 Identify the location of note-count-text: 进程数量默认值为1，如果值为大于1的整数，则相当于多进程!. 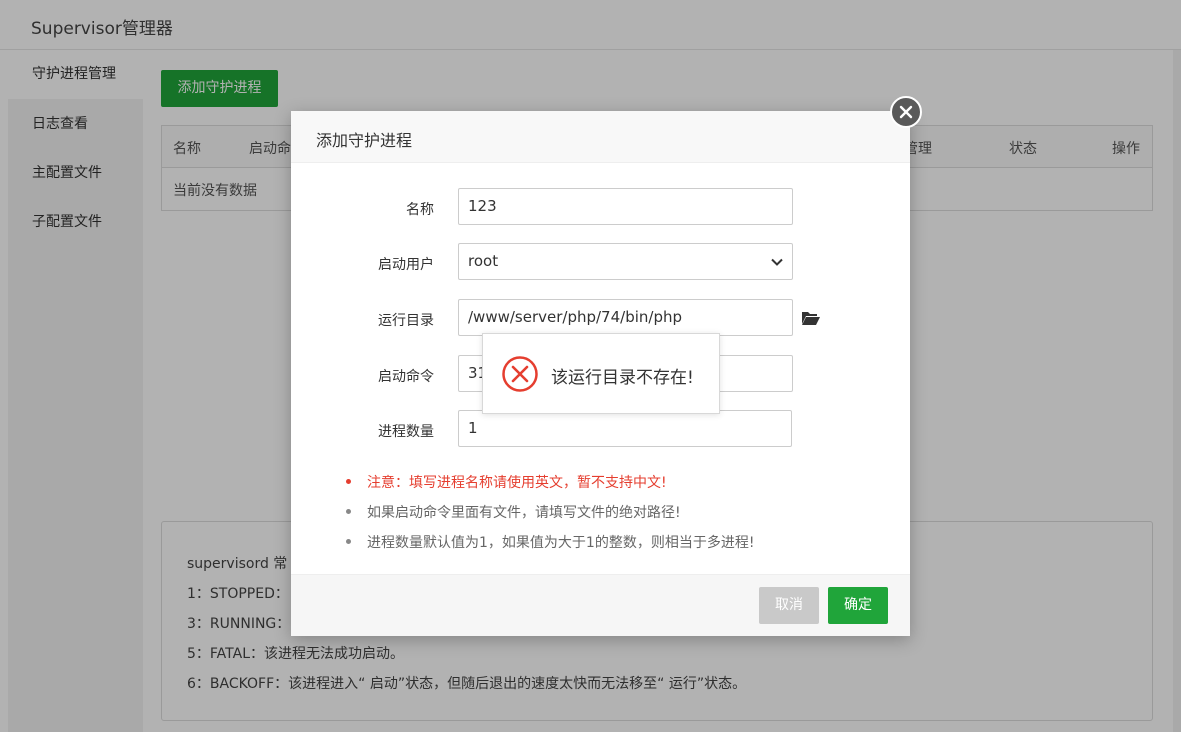
(561, 543).